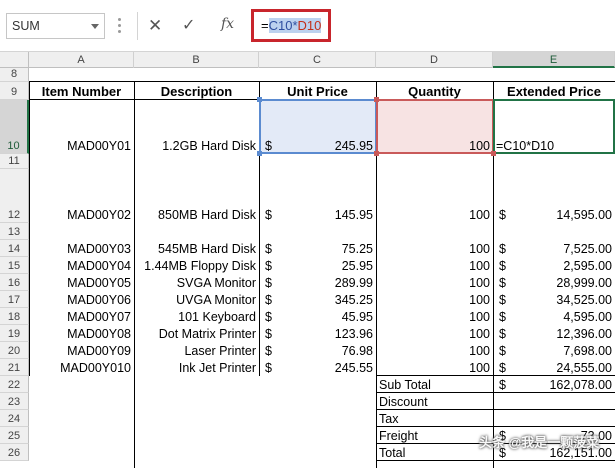 The width and height of the screenshot is (615, 468). Describe the element at coordinates (14, 161) in the screenshot. I see `row-header-11: 11` at that location.